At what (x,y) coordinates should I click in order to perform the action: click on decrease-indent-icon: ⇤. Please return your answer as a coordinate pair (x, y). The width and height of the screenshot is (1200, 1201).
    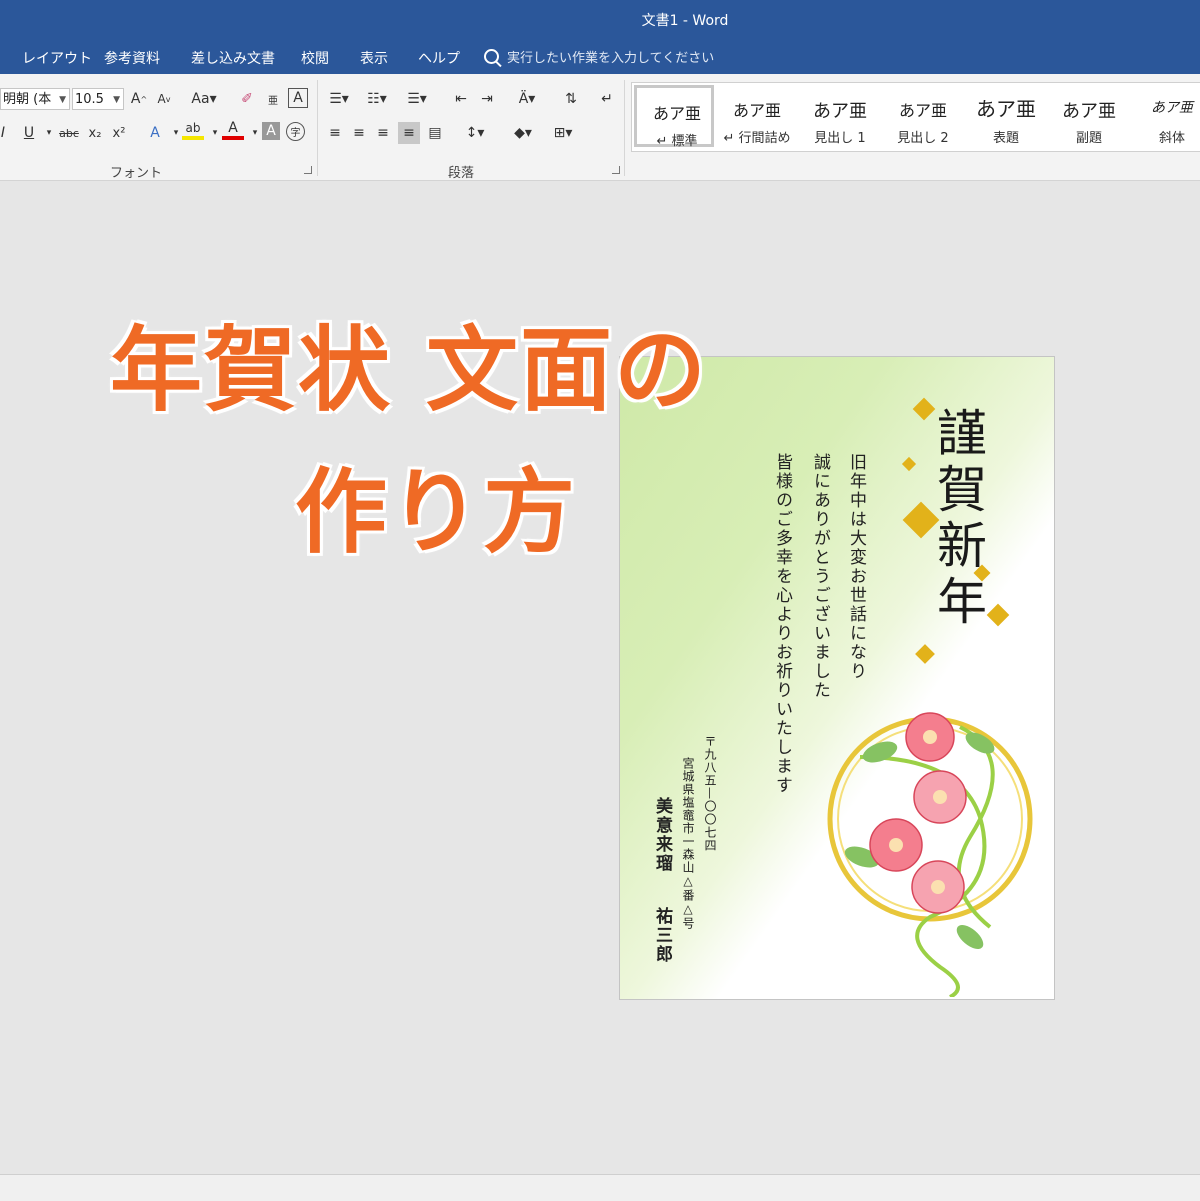
    Looking at the image, I should click on (461, 99).